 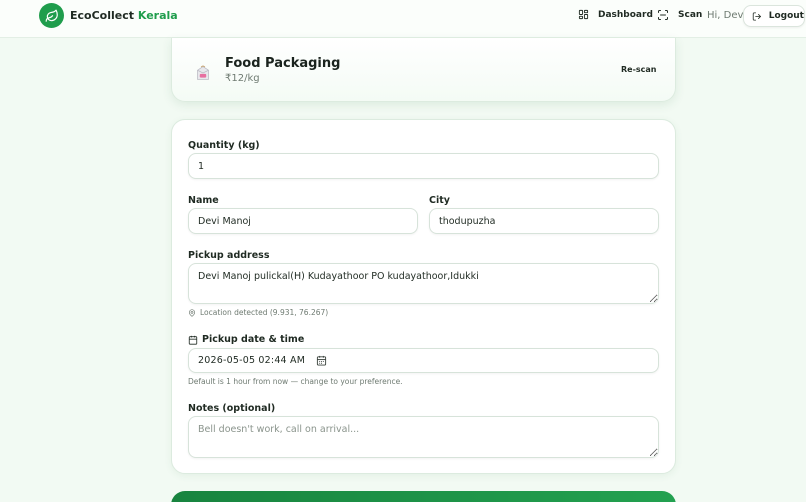 What do you see at coordinates (625, 14) in the screenshot?
I see `nav-dashboard-label: Dashboard` at bounding box center [625, 14].